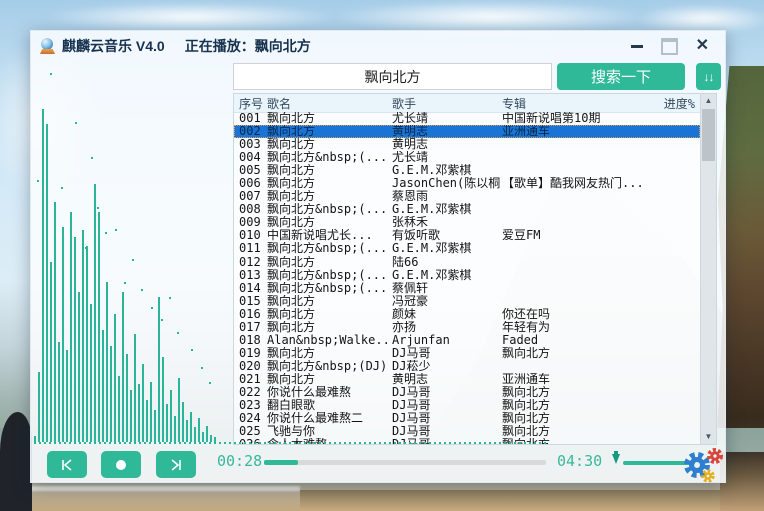  I want to click on volume-marker-icon, so click(616, 457).